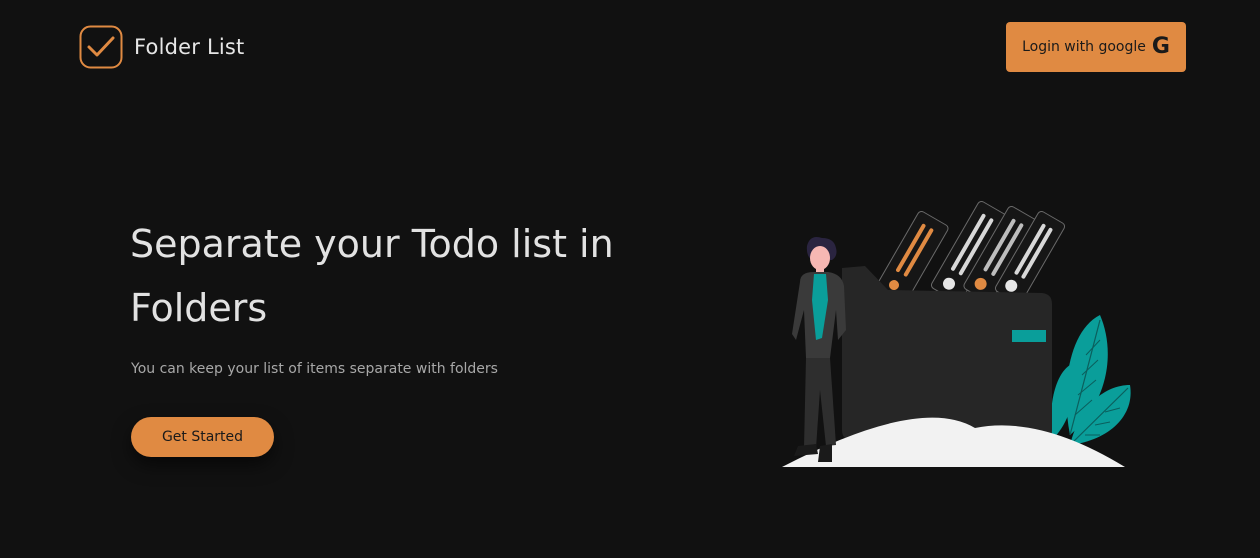 This screenshot has height=558, width=1260. I want to click on checkbox-check-icon, so click(101, 47).